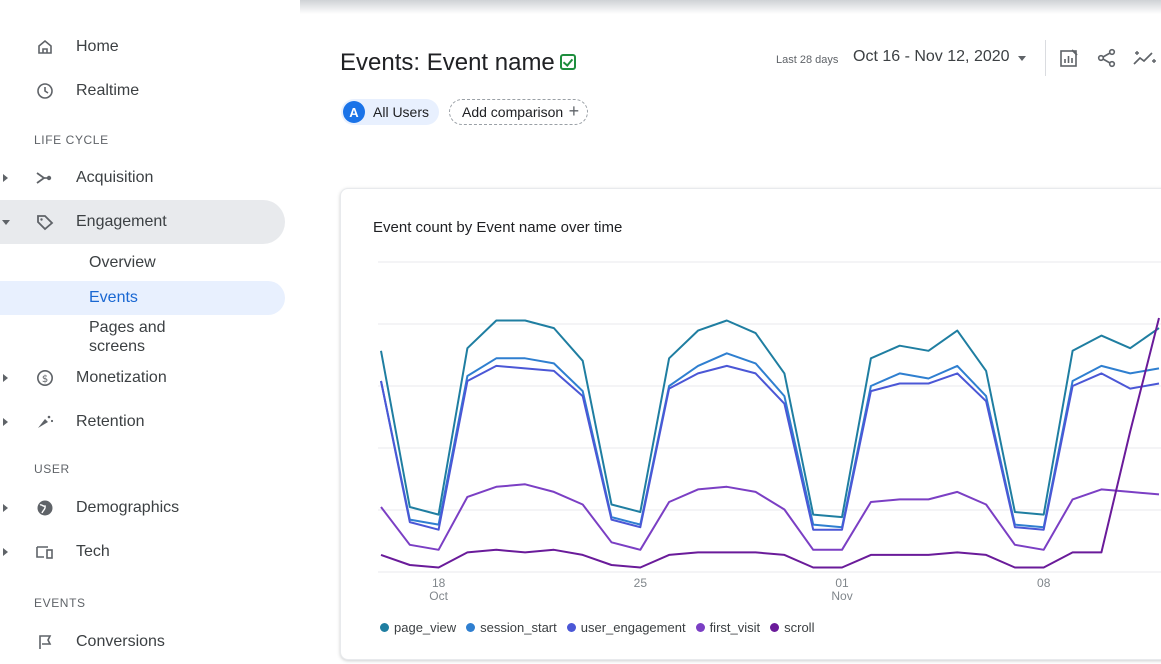 The width and height of the screenshot is (1161, 664). Describe the element at coordinates (799, 627) in the screenshot. I see `legend-label: scroll` at that location.